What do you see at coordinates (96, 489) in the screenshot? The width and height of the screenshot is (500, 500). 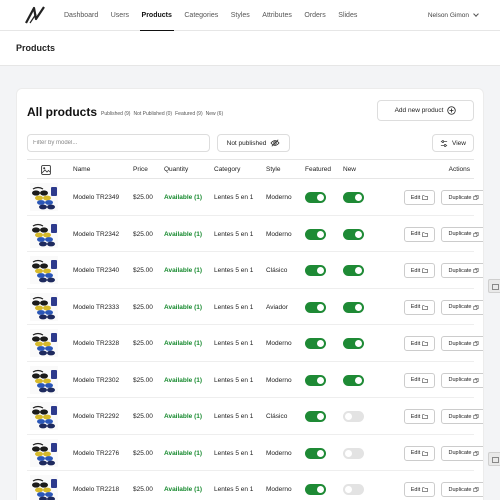 I see `product-name: Modelo TR2218` at bounding box center [96, 489].